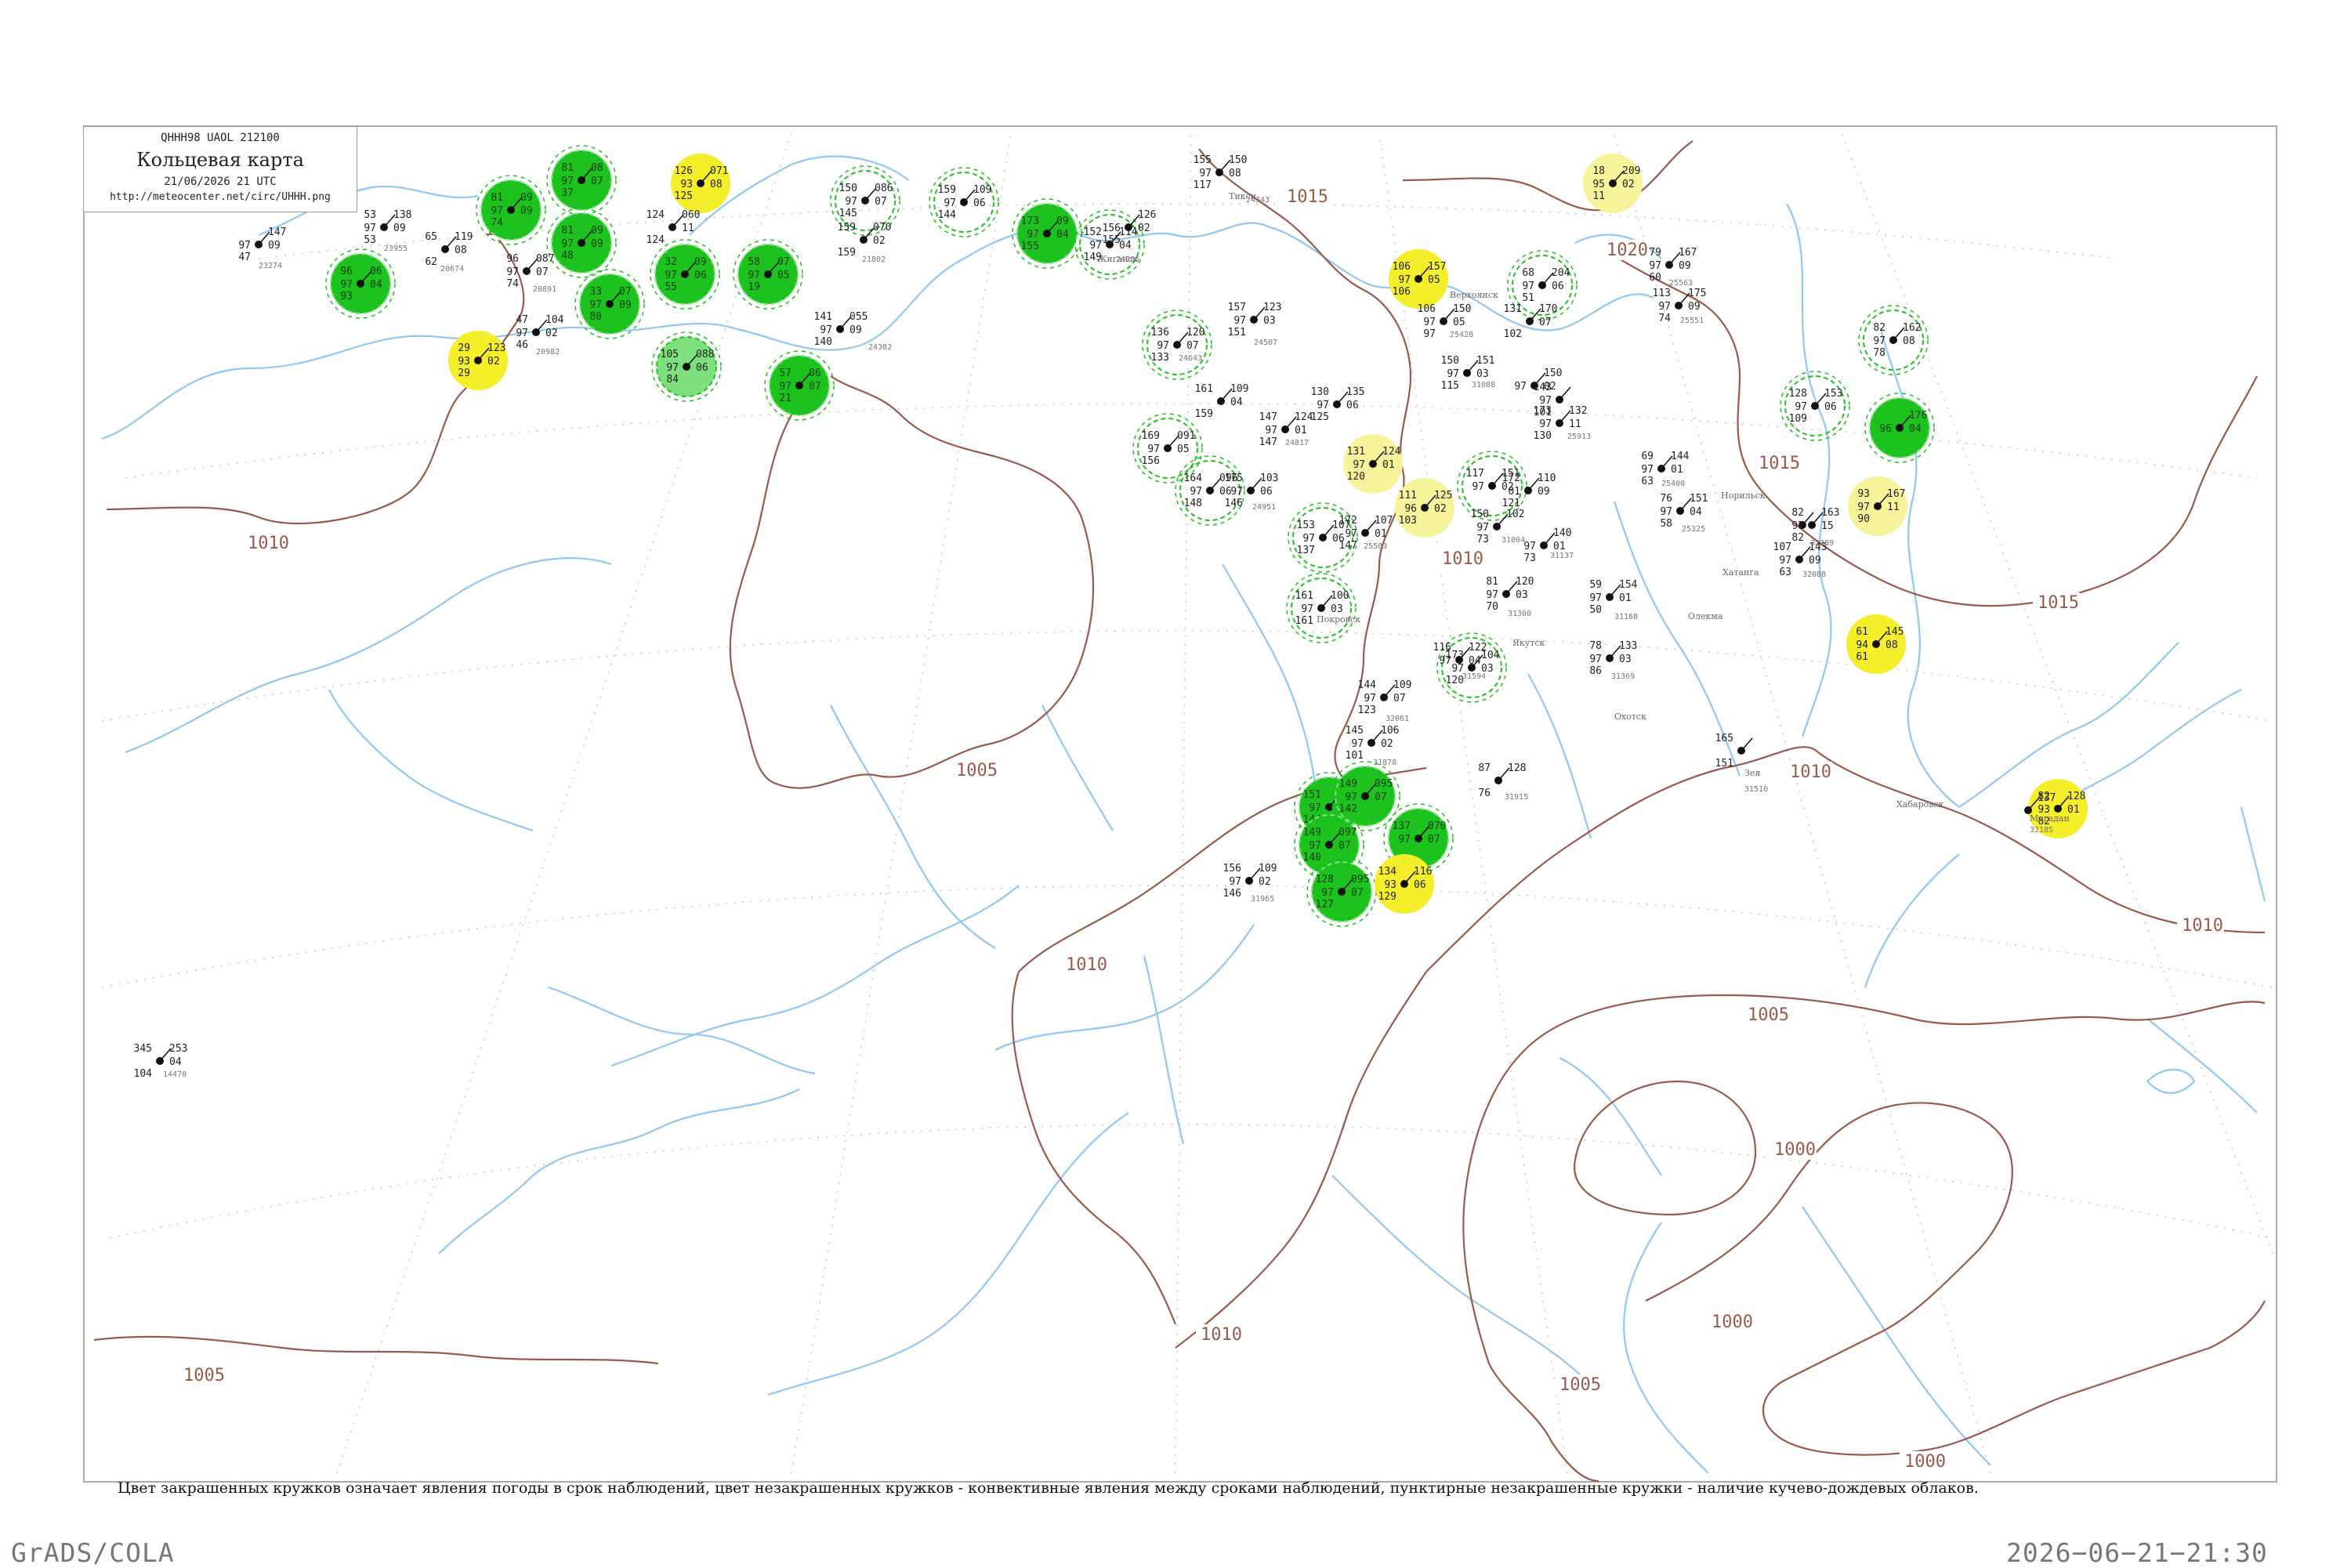 The height and width of the screenshot is (1568, 2351). I want to click on dewpoint-value: 101, so click(1355, 756).